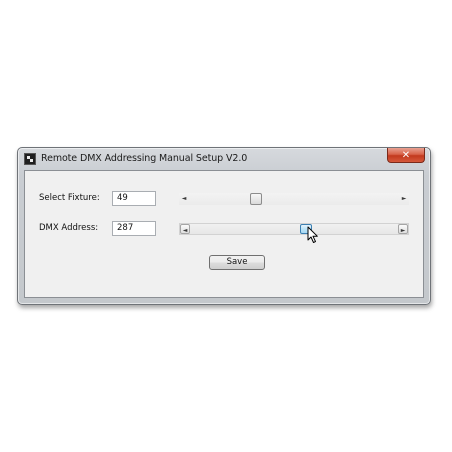 This screenshot has width=452, height=452. Describe the element at coordinates (134, 228) in the screenshot. I see `dmx-address-input: 287` at that location.